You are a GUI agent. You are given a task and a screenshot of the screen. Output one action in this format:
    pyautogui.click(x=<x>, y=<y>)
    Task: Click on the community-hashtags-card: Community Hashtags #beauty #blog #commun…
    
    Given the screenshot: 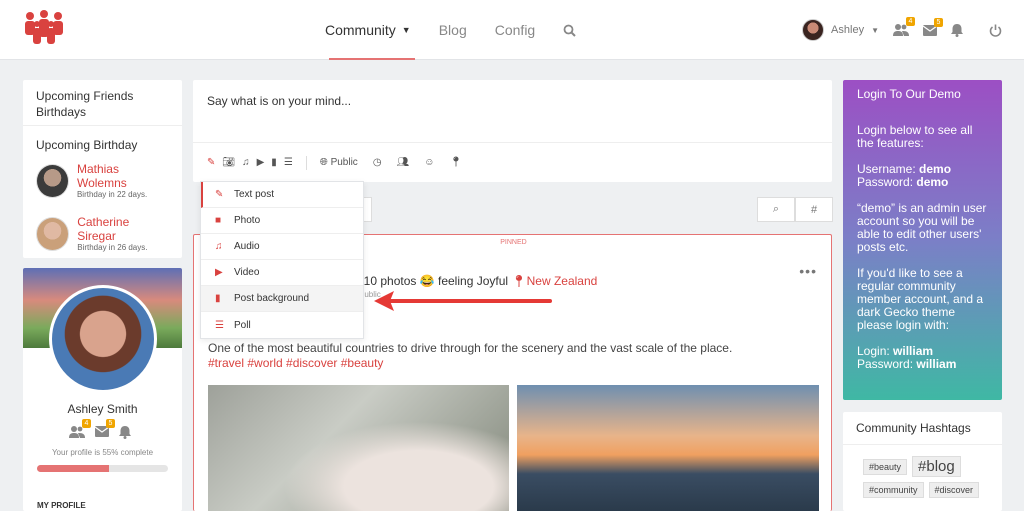 What is the action you would take?
    pyautogui.click(x=922, y=461)
    